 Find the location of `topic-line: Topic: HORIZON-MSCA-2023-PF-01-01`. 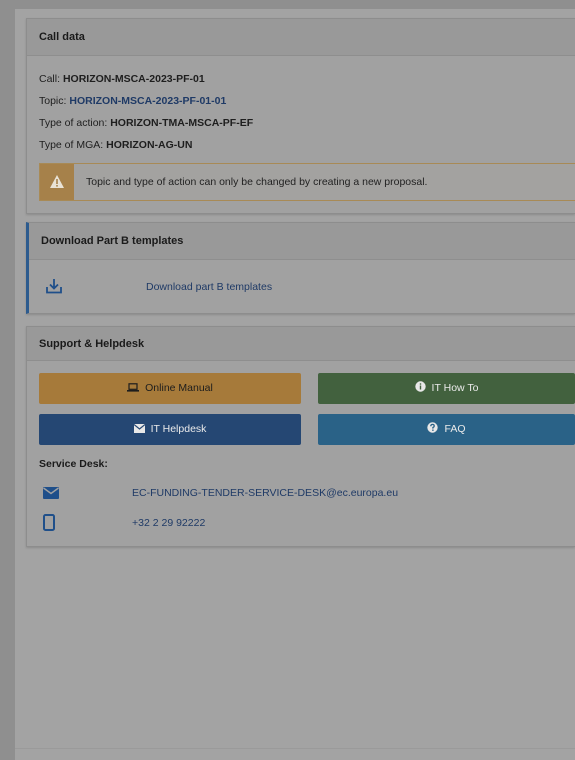

topic-line: Topic: HORIZON-MSCA-2023-PF-01-01 is located at coordinates (133, 101).